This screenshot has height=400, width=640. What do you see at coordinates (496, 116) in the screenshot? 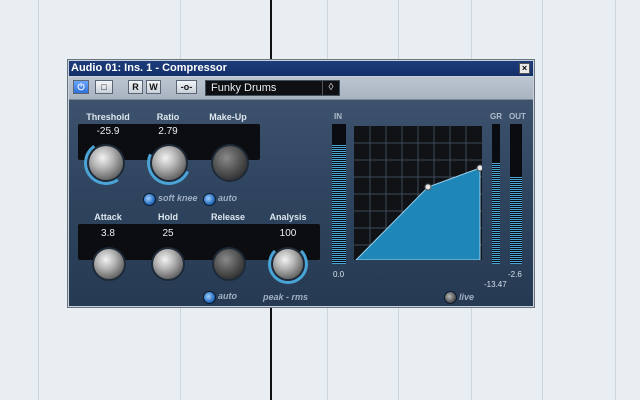
I see `gr-meter-label: GR` at bounding box center [496, 116].